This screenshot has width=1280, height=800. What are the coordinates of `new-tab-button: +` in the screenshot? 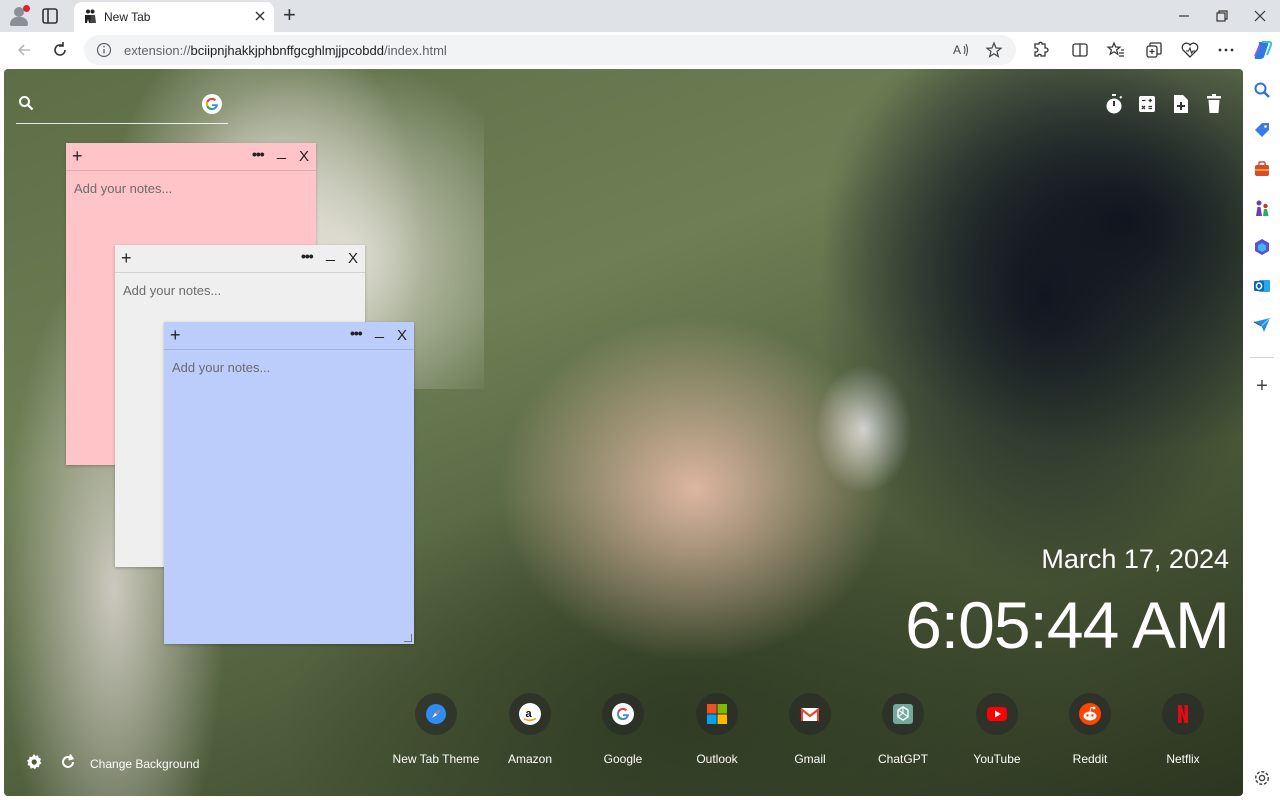 It's located at (291, 14).